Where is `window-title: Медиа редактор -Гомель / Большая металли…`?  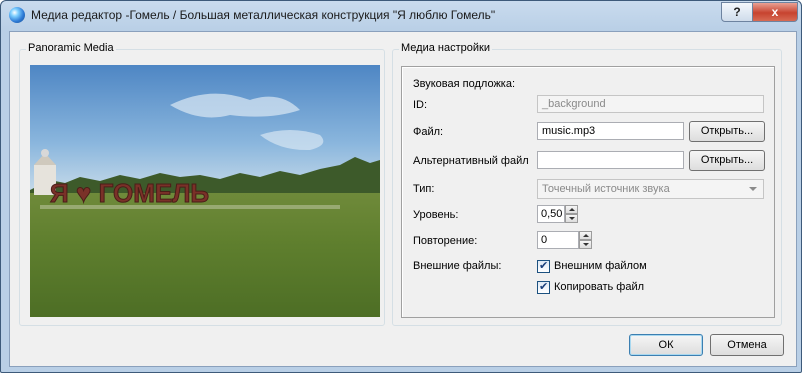 window-title: Медиа редактор -Гомель / Большая металли… is located at coordinates (263, 15).